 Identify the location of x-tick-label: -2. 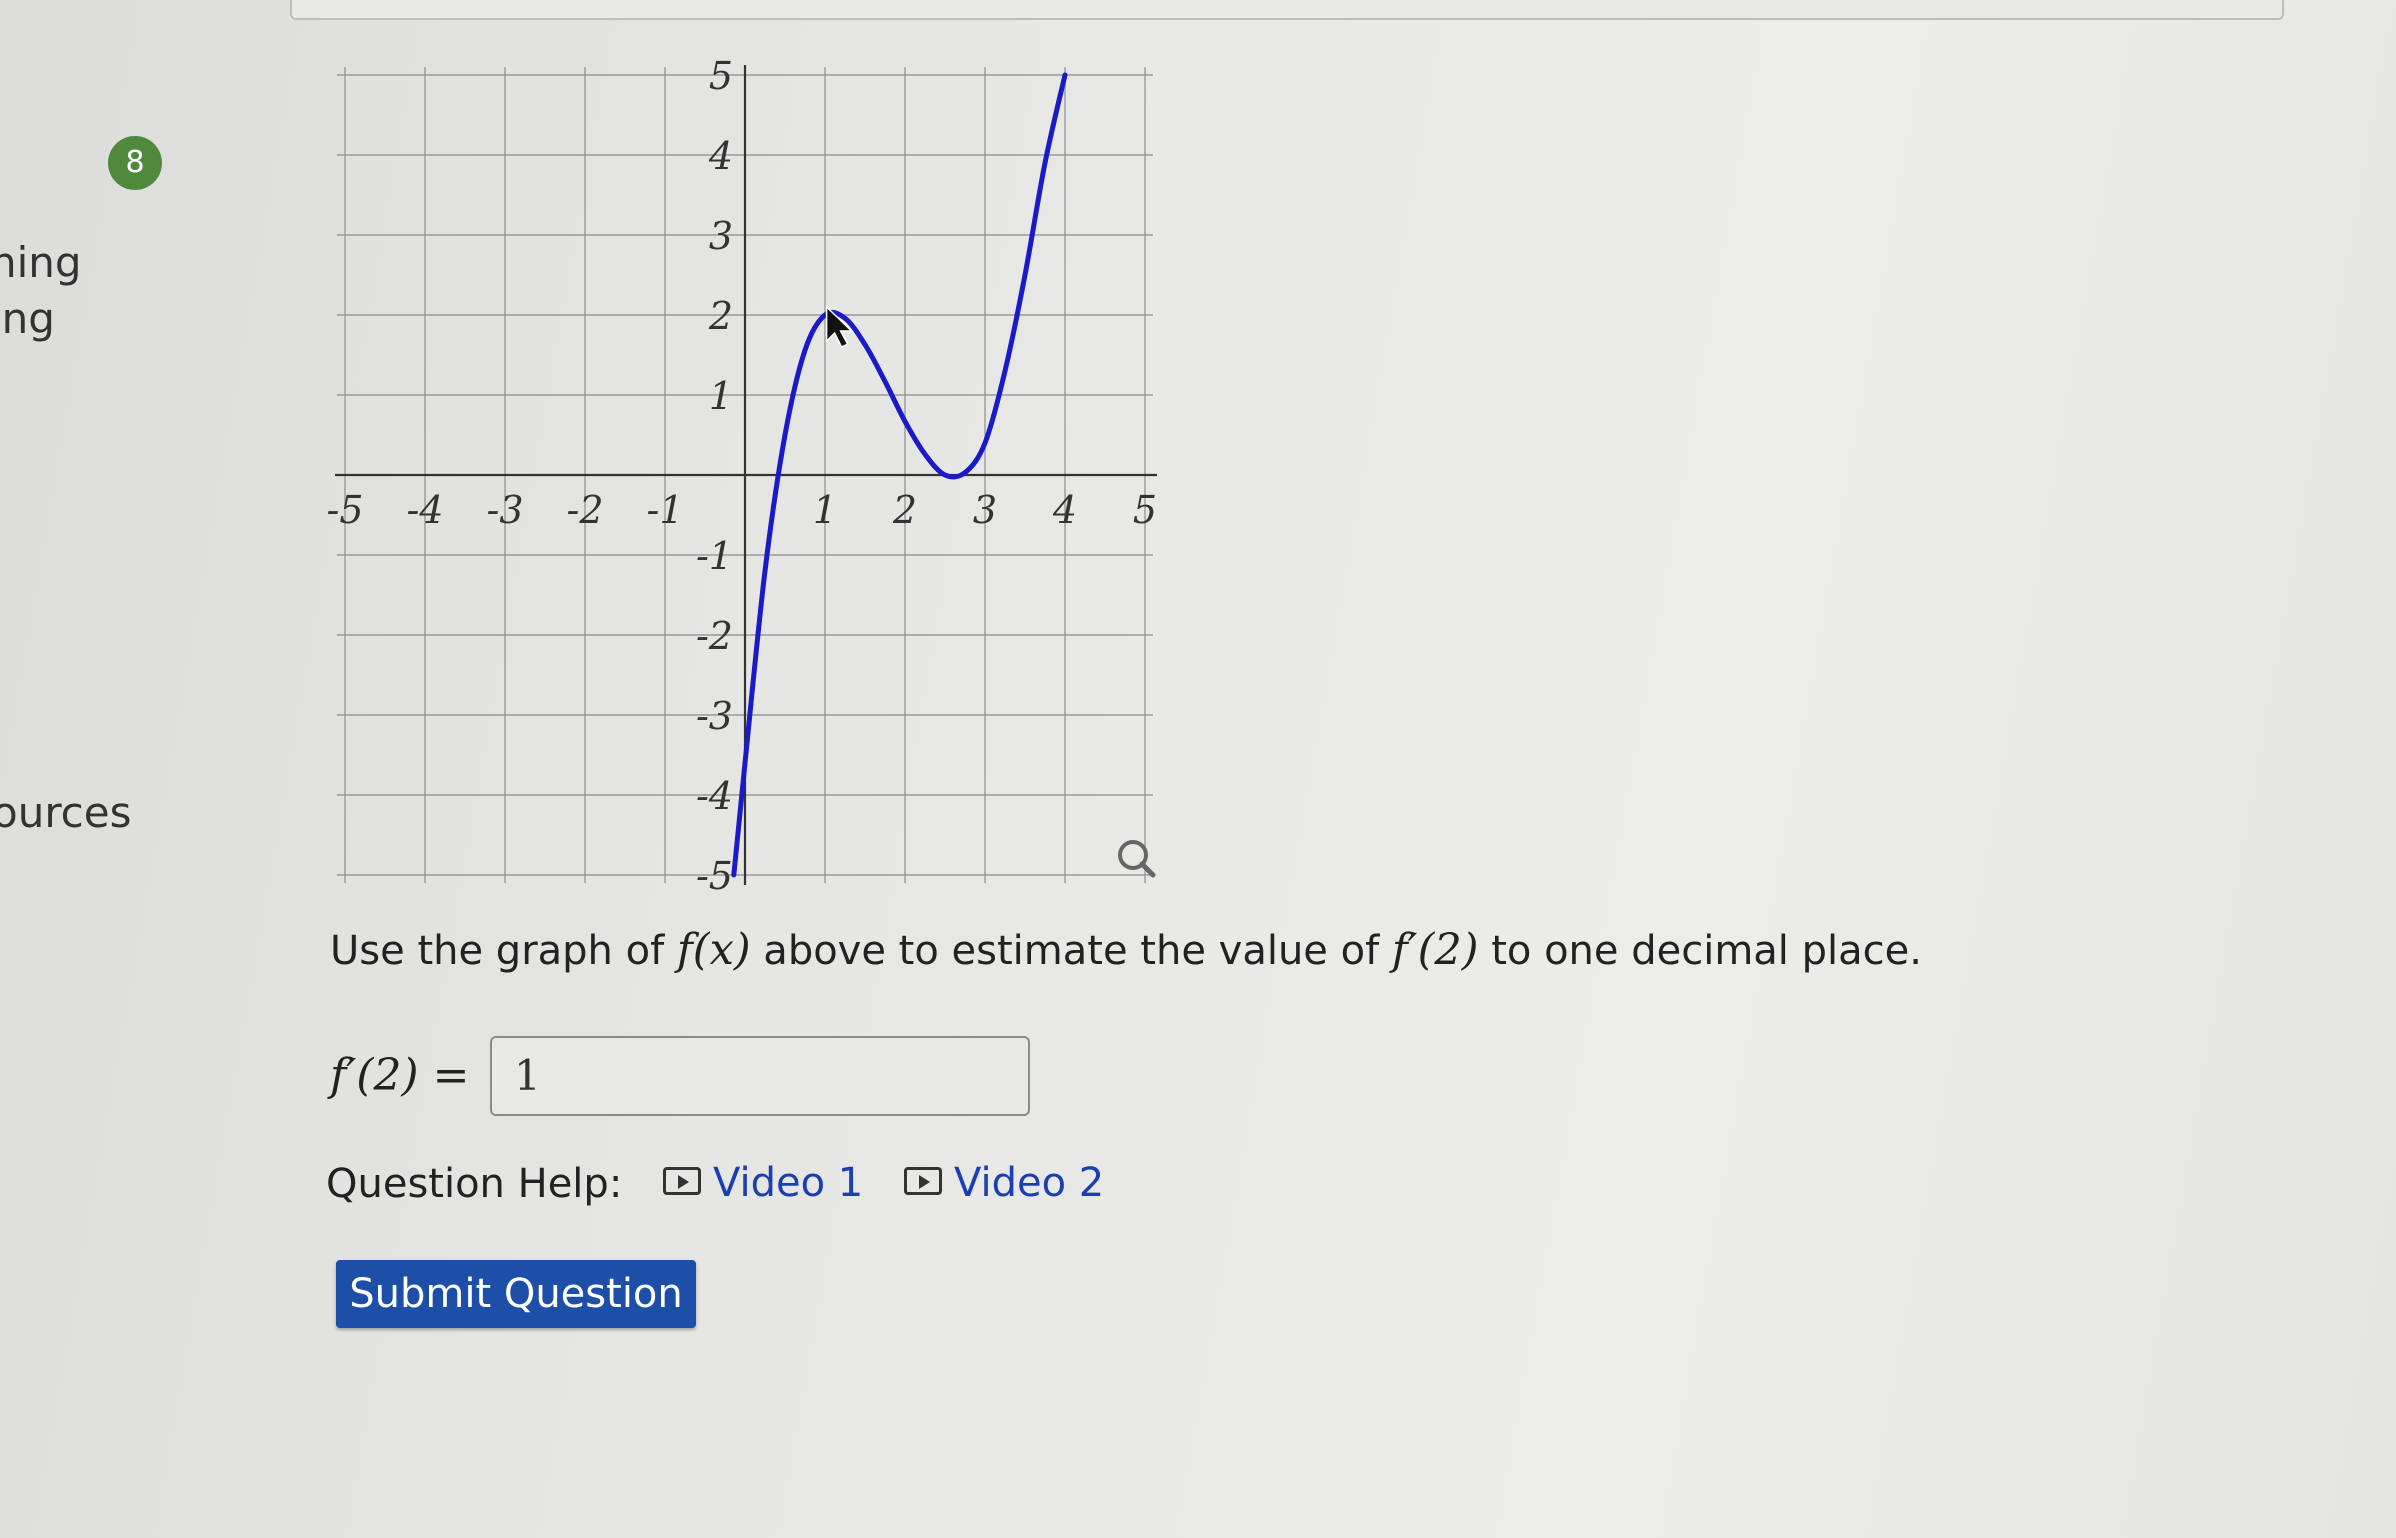
(584, 510).